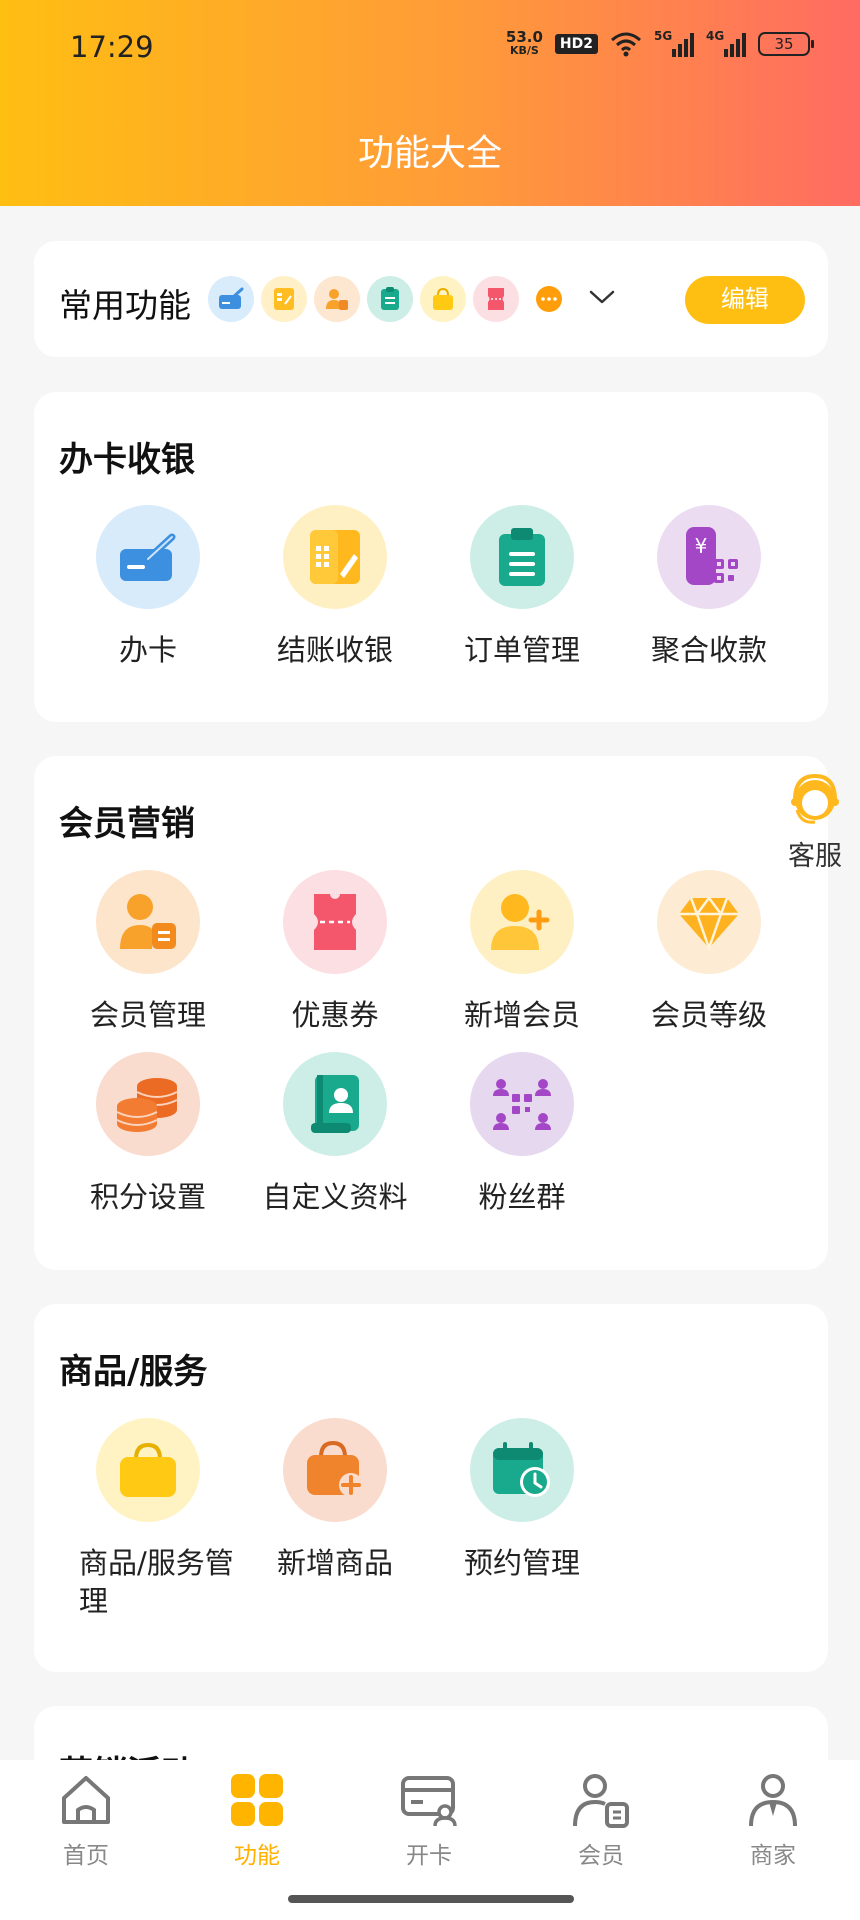  Describe the element at coordinates (708, 1015) in the screenshot. I see `feature-label: 会员等级` at that location.